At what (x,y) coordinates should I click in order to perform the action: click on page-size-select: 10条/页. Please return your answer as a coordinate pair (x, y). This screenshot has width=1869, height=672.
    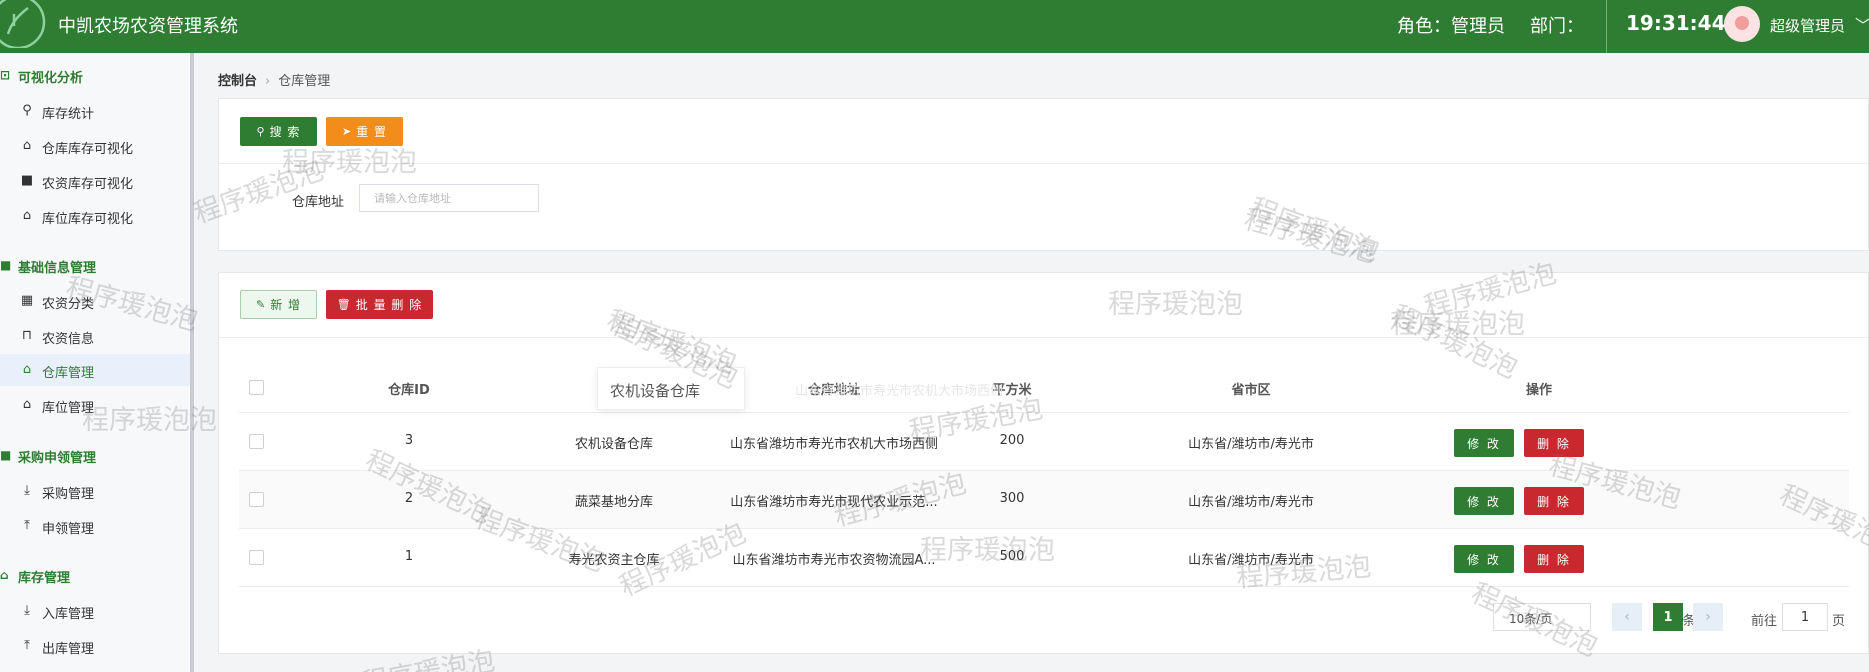
    Looking at the image, I should click on (1542, 617).